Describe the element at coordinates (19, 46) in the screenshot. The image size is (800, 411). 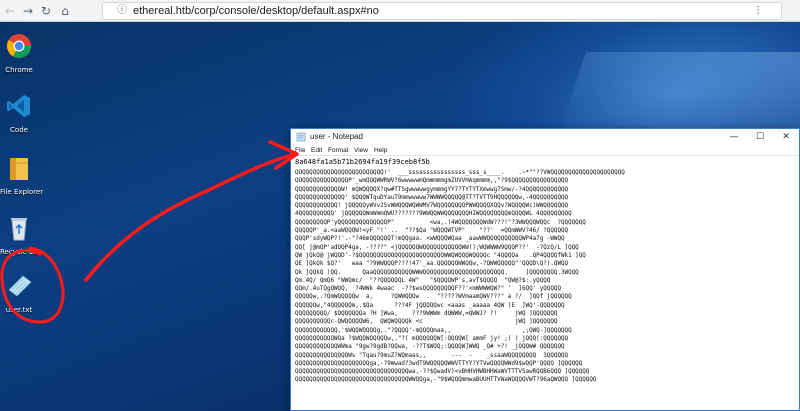
I see `chrome-icon` at that location.